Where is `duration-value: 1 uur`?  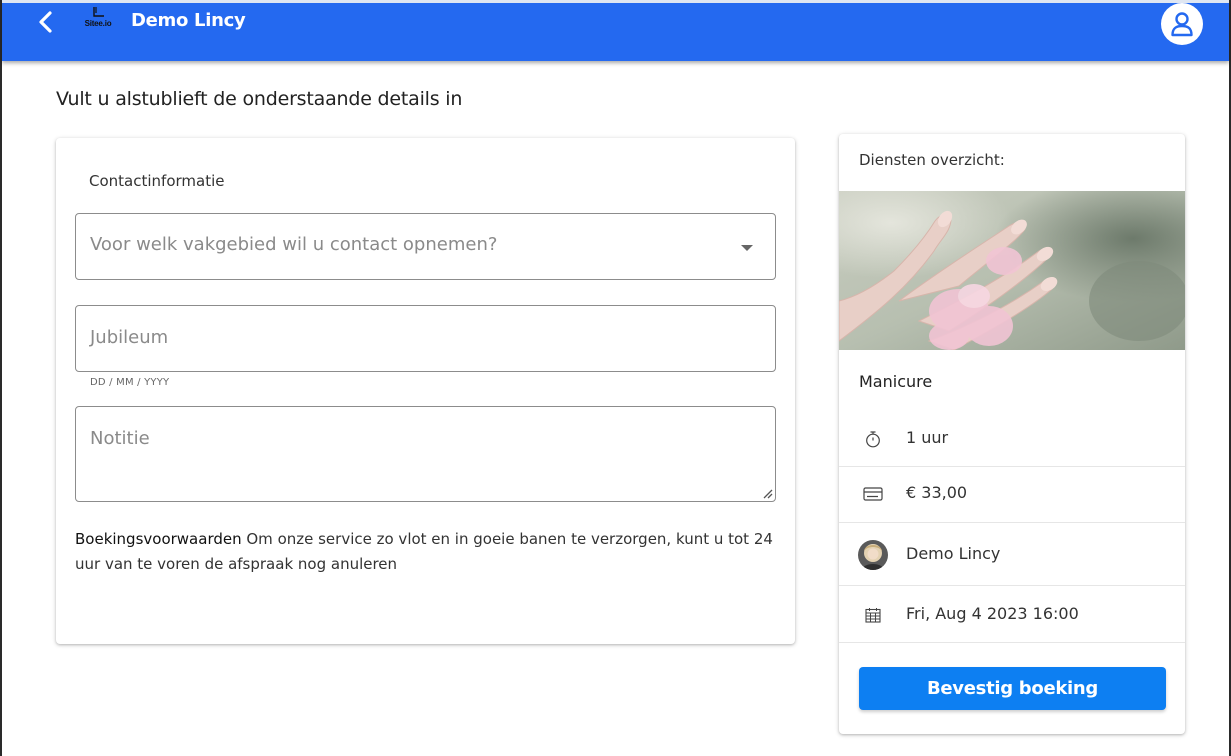 duration-value: 1 uur is located at coordinates (927, 437).